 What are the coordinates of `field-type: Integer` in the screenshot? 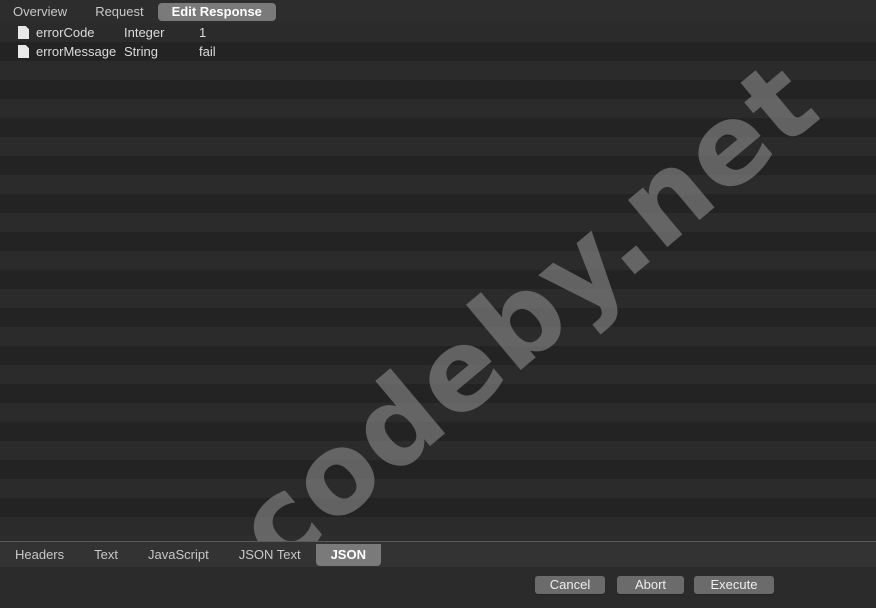 It's located at (144, 32).